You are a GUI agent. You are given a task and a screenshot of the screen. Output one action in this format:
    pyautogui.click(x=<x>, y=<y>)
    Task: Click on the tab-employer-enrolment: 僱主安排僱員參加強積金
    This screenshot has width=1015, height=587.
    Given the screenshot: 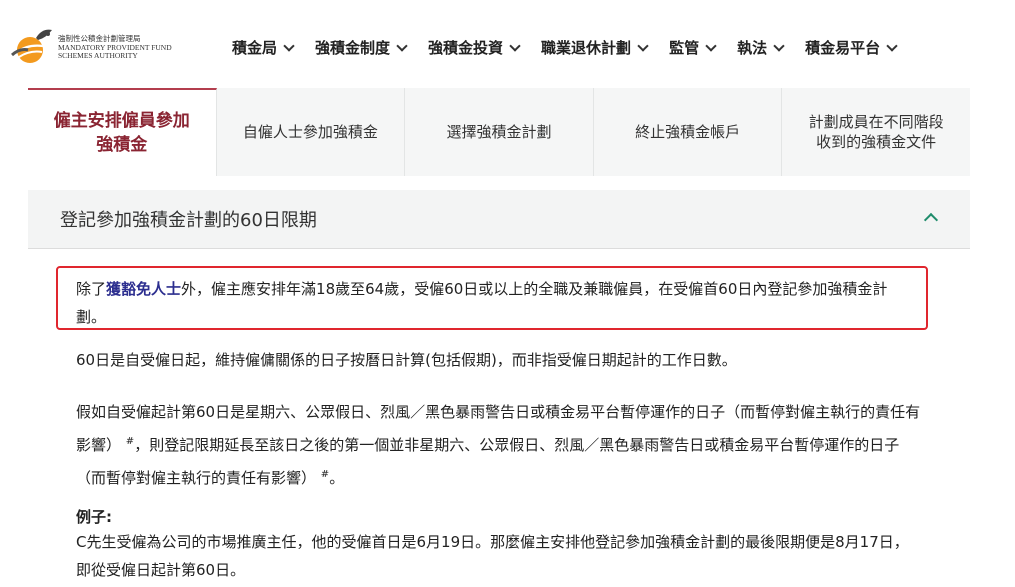 What is the action you would take?
    pyautogui.click(x=122, y=132)
    